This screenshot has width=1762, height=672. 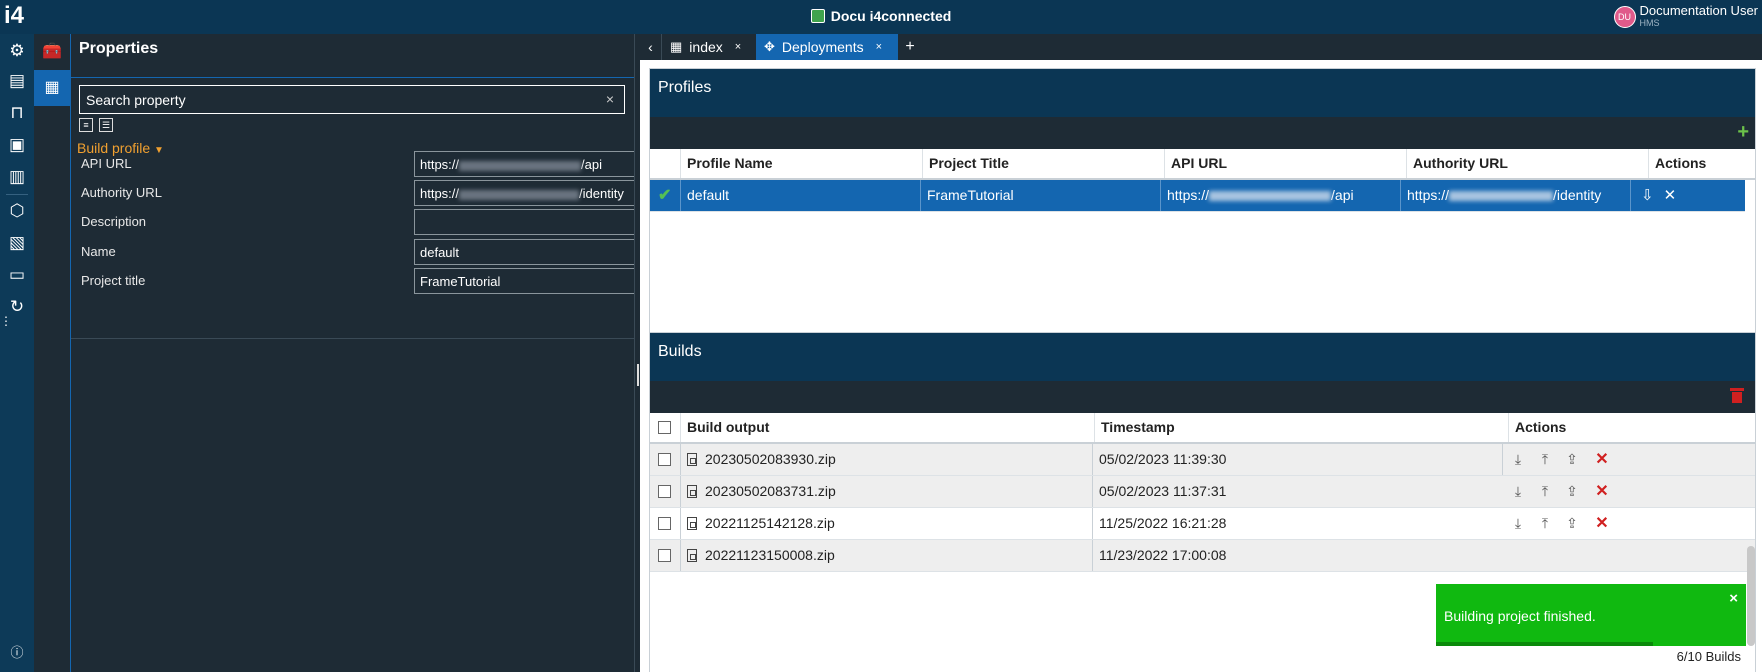 What do you see at coordinates (1298, 491) in the screenshot?
I see `timestamp-cell: 05/02/2023 11:37:31` at bounding box center [1298, 491].